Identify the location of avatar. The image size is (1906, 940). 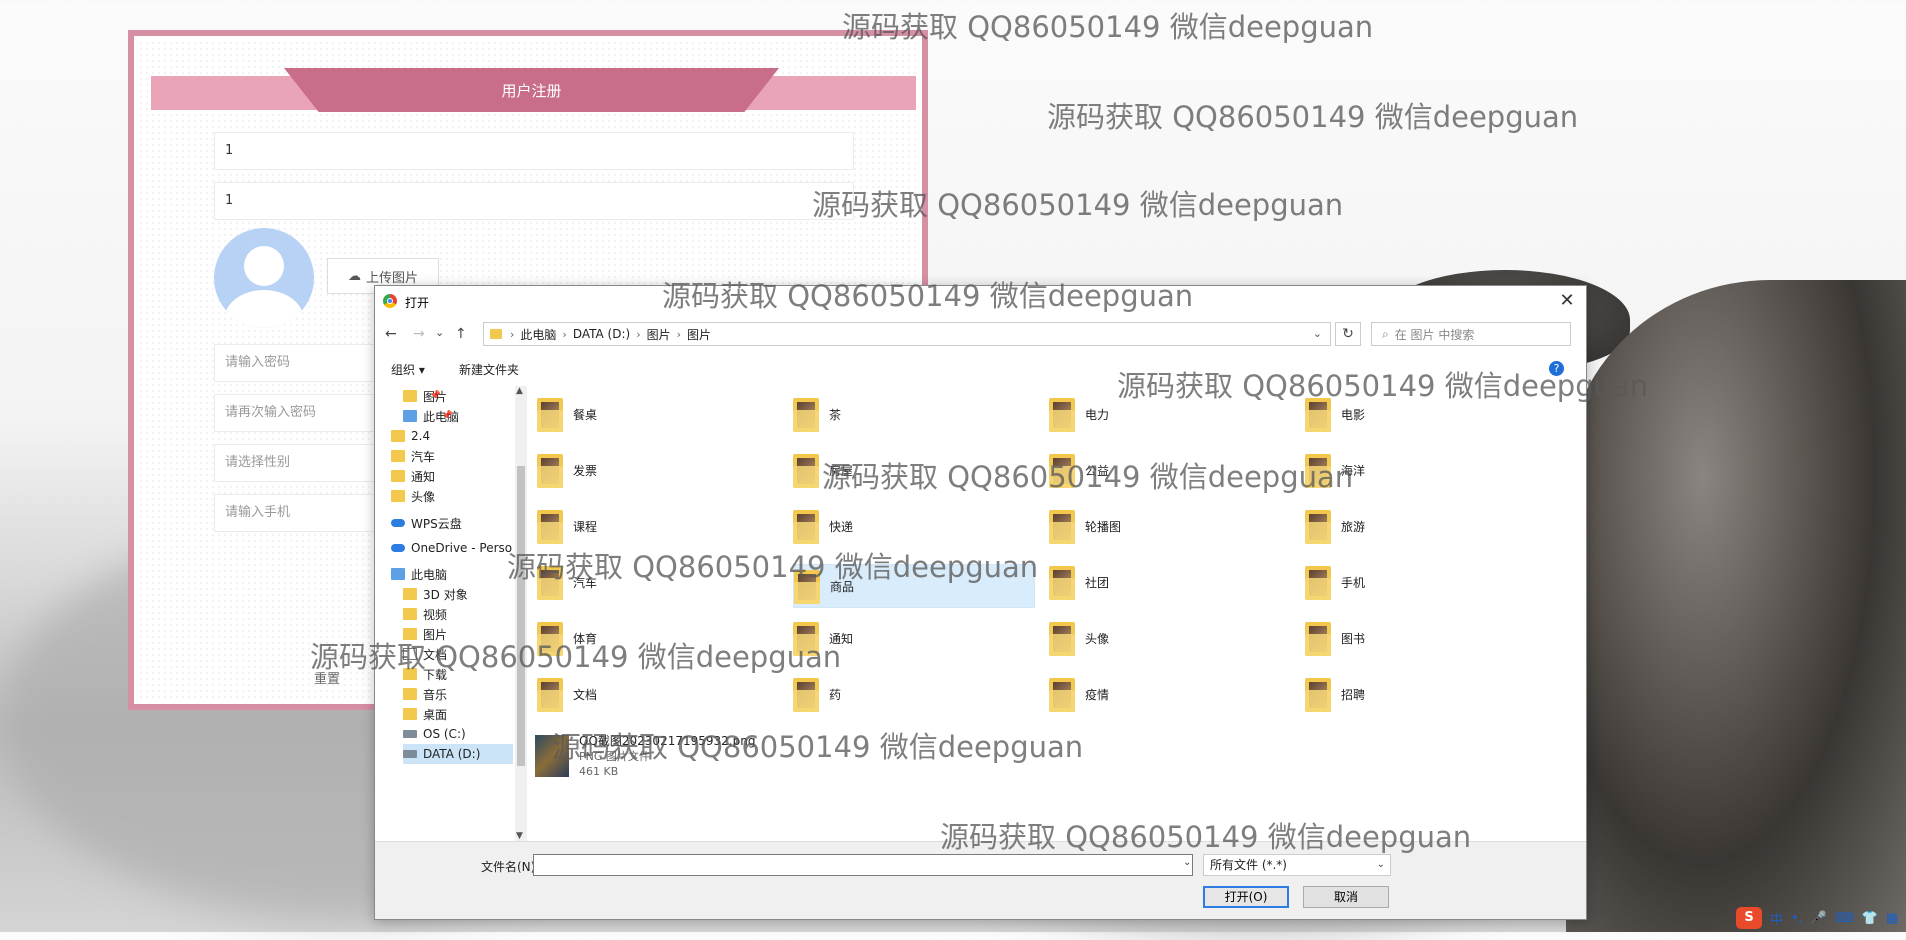
(264, 278).